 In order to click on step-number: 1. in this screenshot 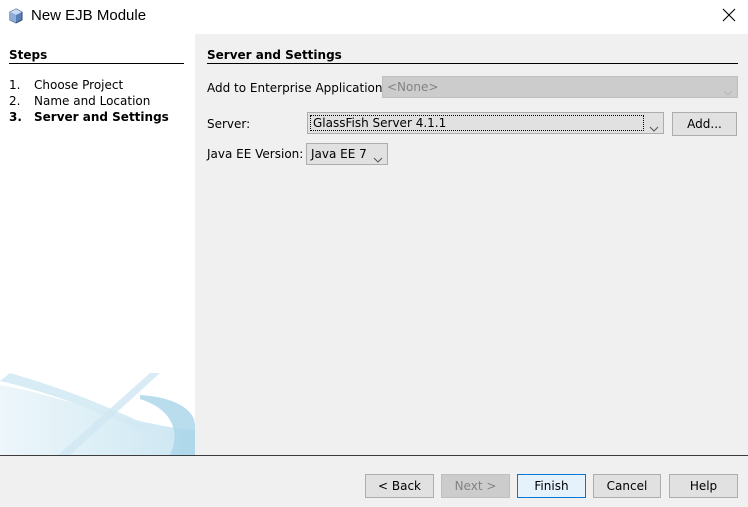, I will do `click(15, 85)`.